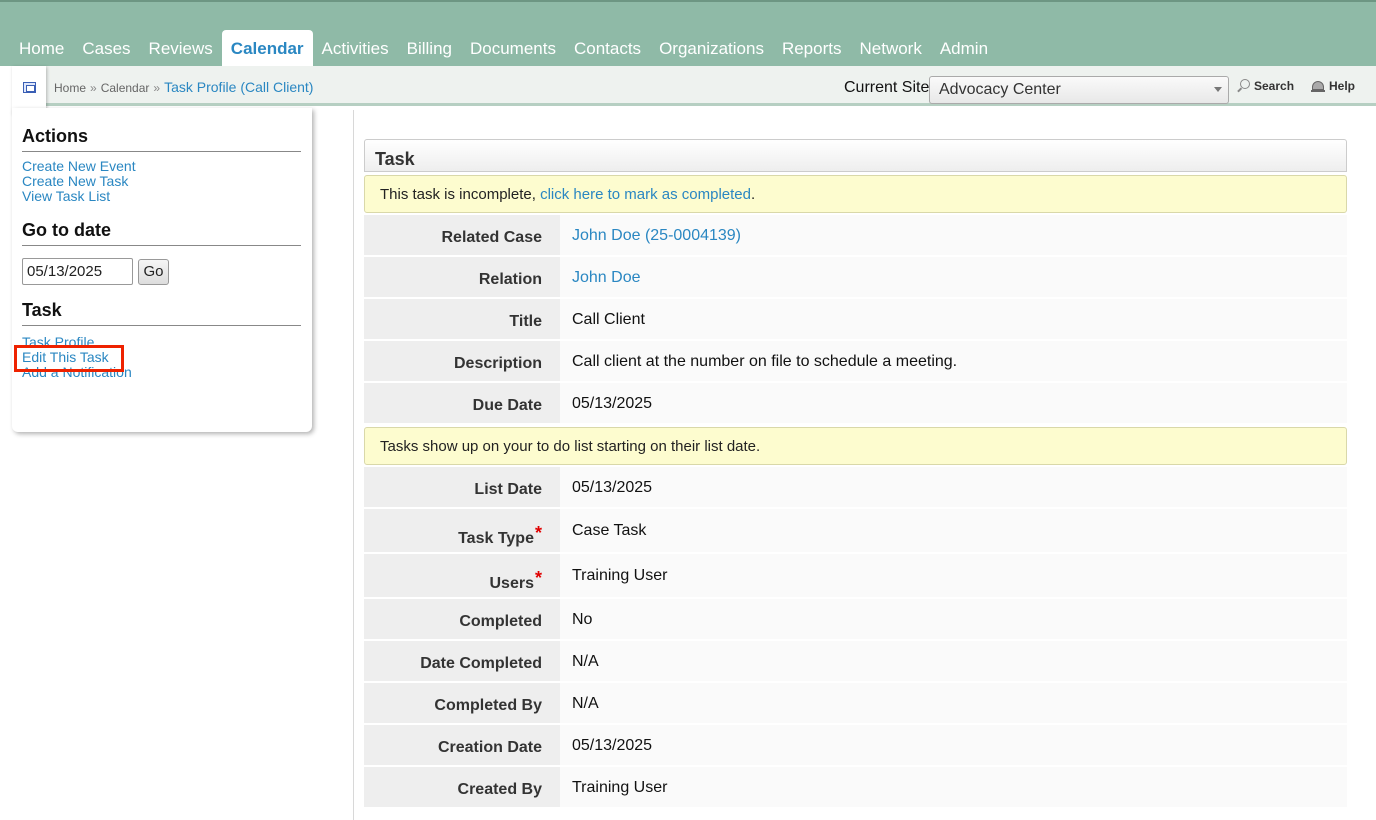  Describe the element at coordinates (711, 49) in the screenshot. I see `nav-organizations: Organizations` at that location.